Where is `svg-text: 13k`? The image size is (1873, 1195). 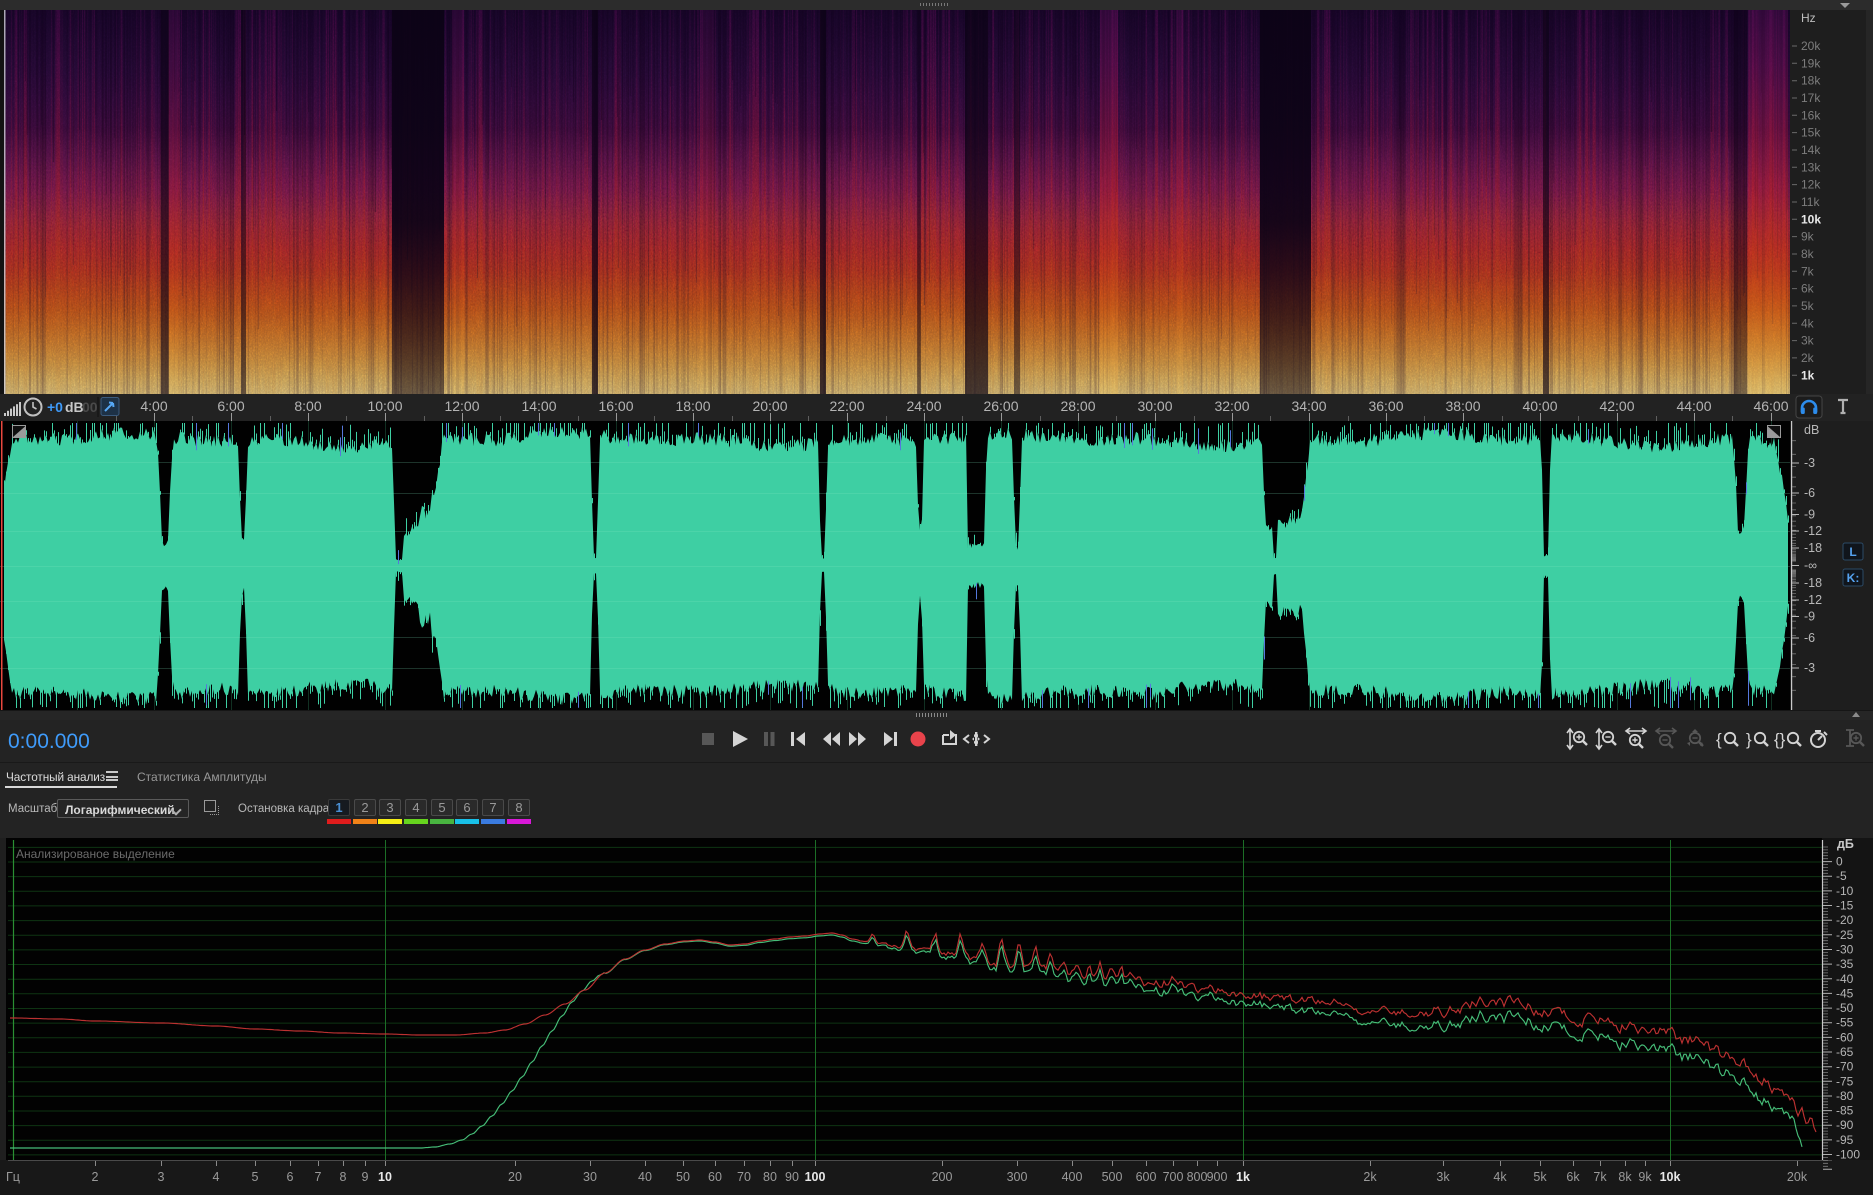
svg-text: 13k is located at coordinates (1811, 167).